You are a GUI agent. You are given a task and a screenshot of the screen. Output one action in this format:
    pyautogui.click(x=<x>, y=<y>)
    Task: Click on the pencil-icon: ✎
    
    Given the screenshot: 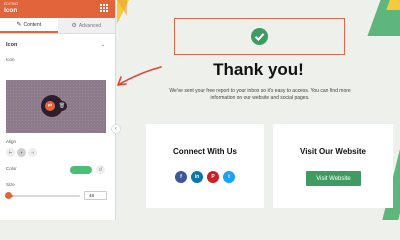 What is the action you would take?
    pyautogui.click(x=19, y=25)
    